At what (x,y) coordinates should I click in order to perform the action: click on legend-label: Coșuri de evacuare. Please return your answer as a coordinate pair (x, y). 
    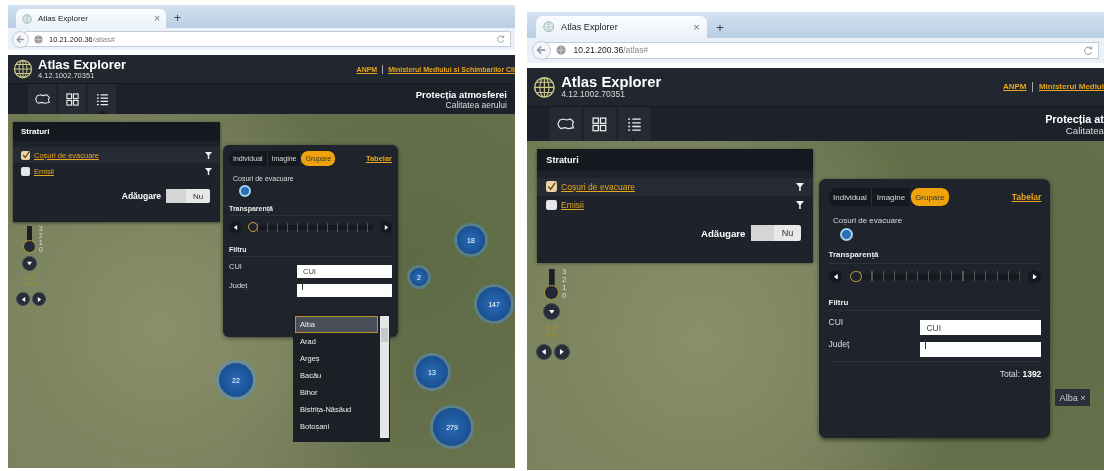
    Looking at the image, I should click on (868, 221).